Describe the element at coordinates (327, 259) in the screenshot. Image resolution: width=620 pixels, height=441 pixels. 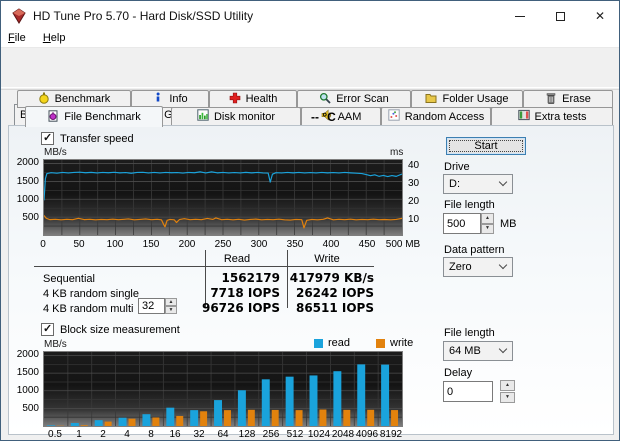
I see `write-column-header: Write` at that location.